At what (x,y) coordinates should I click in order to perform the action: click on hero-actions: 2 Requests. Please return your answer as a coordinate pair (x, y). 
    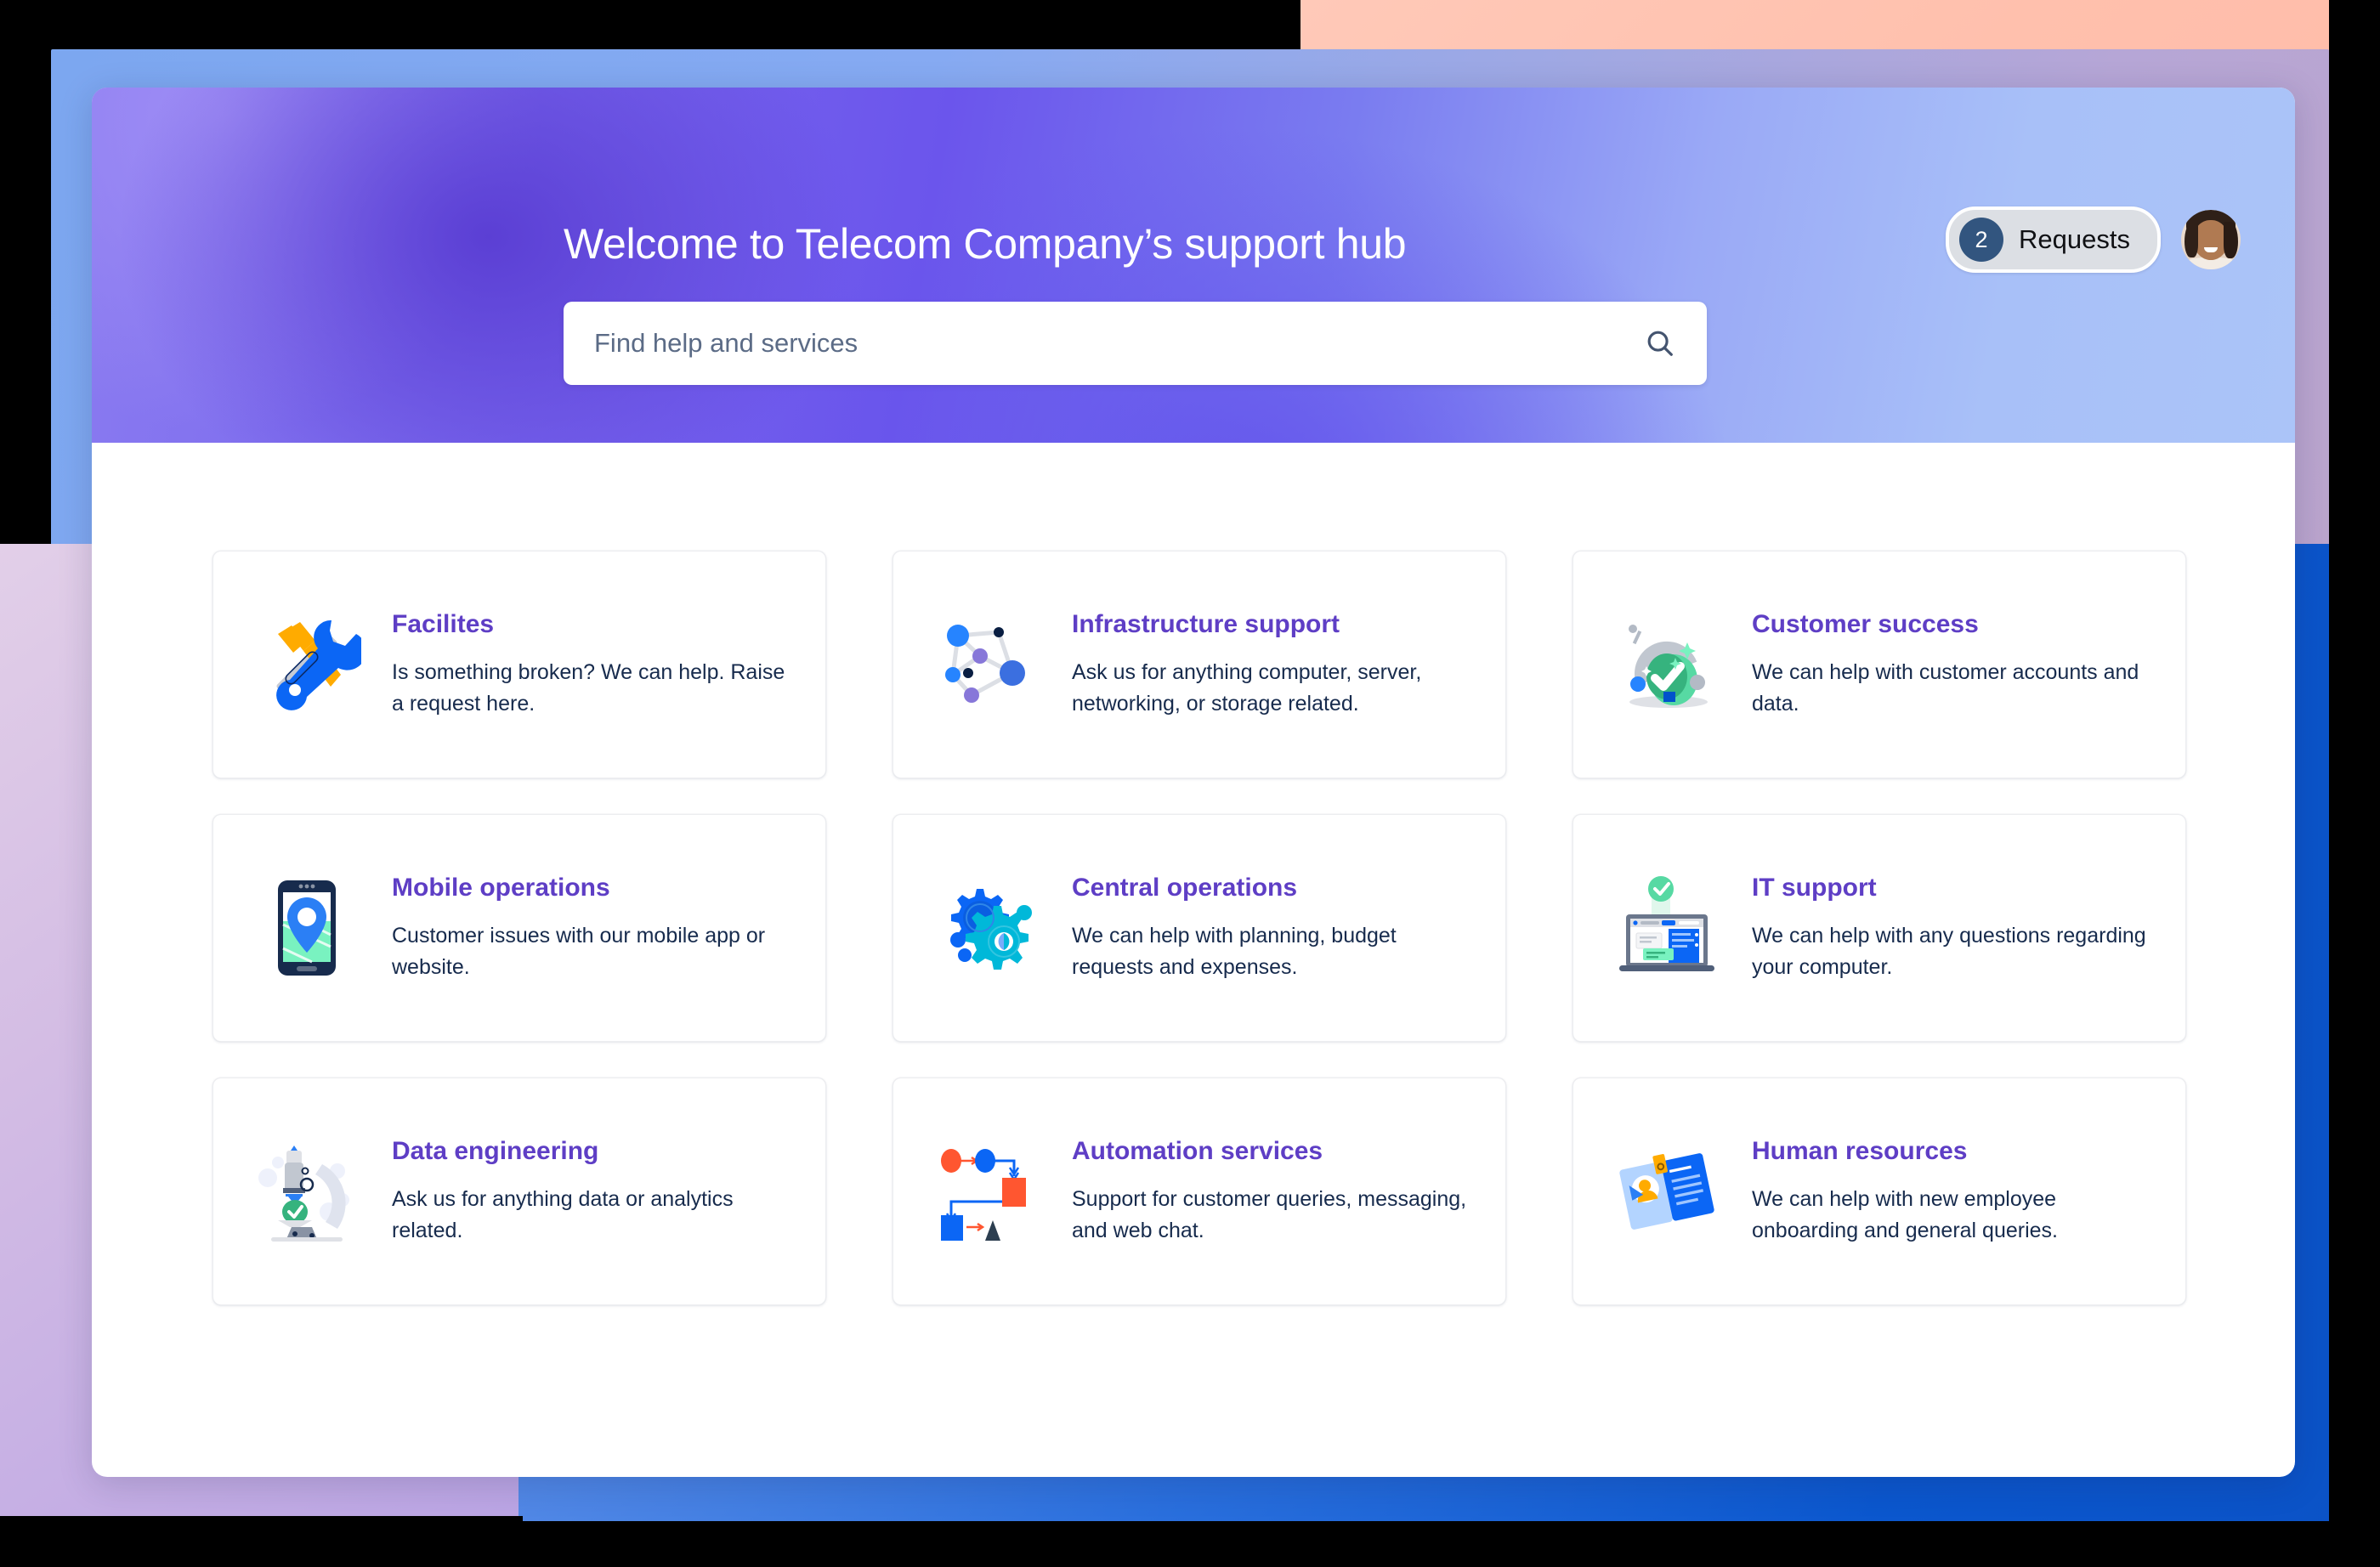
    Looking at the image, I should click on (2093, 239).